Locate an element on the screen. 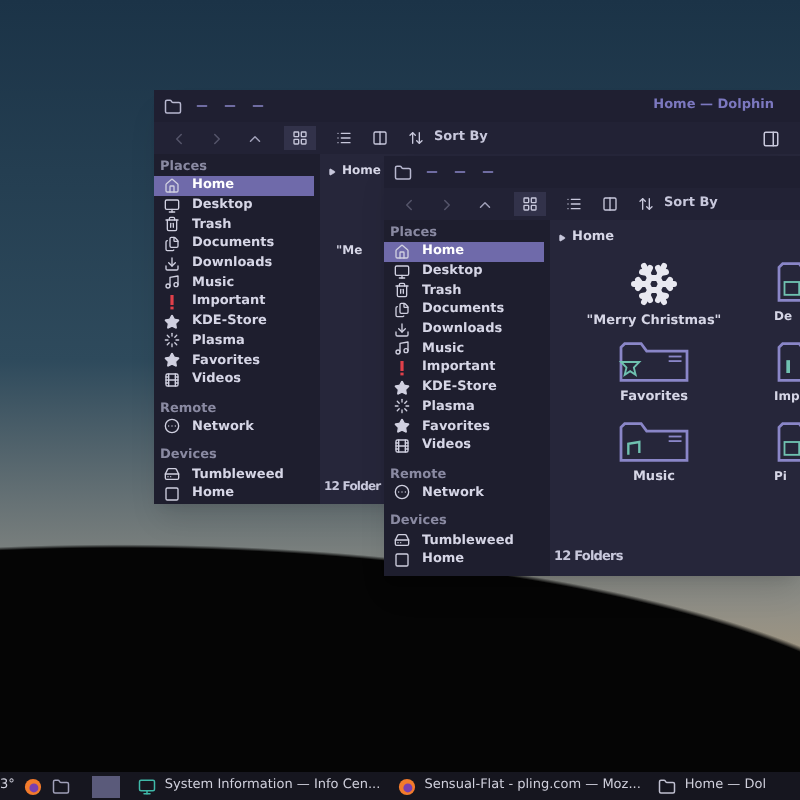  panel-icon is located at coordinates (771, 138).